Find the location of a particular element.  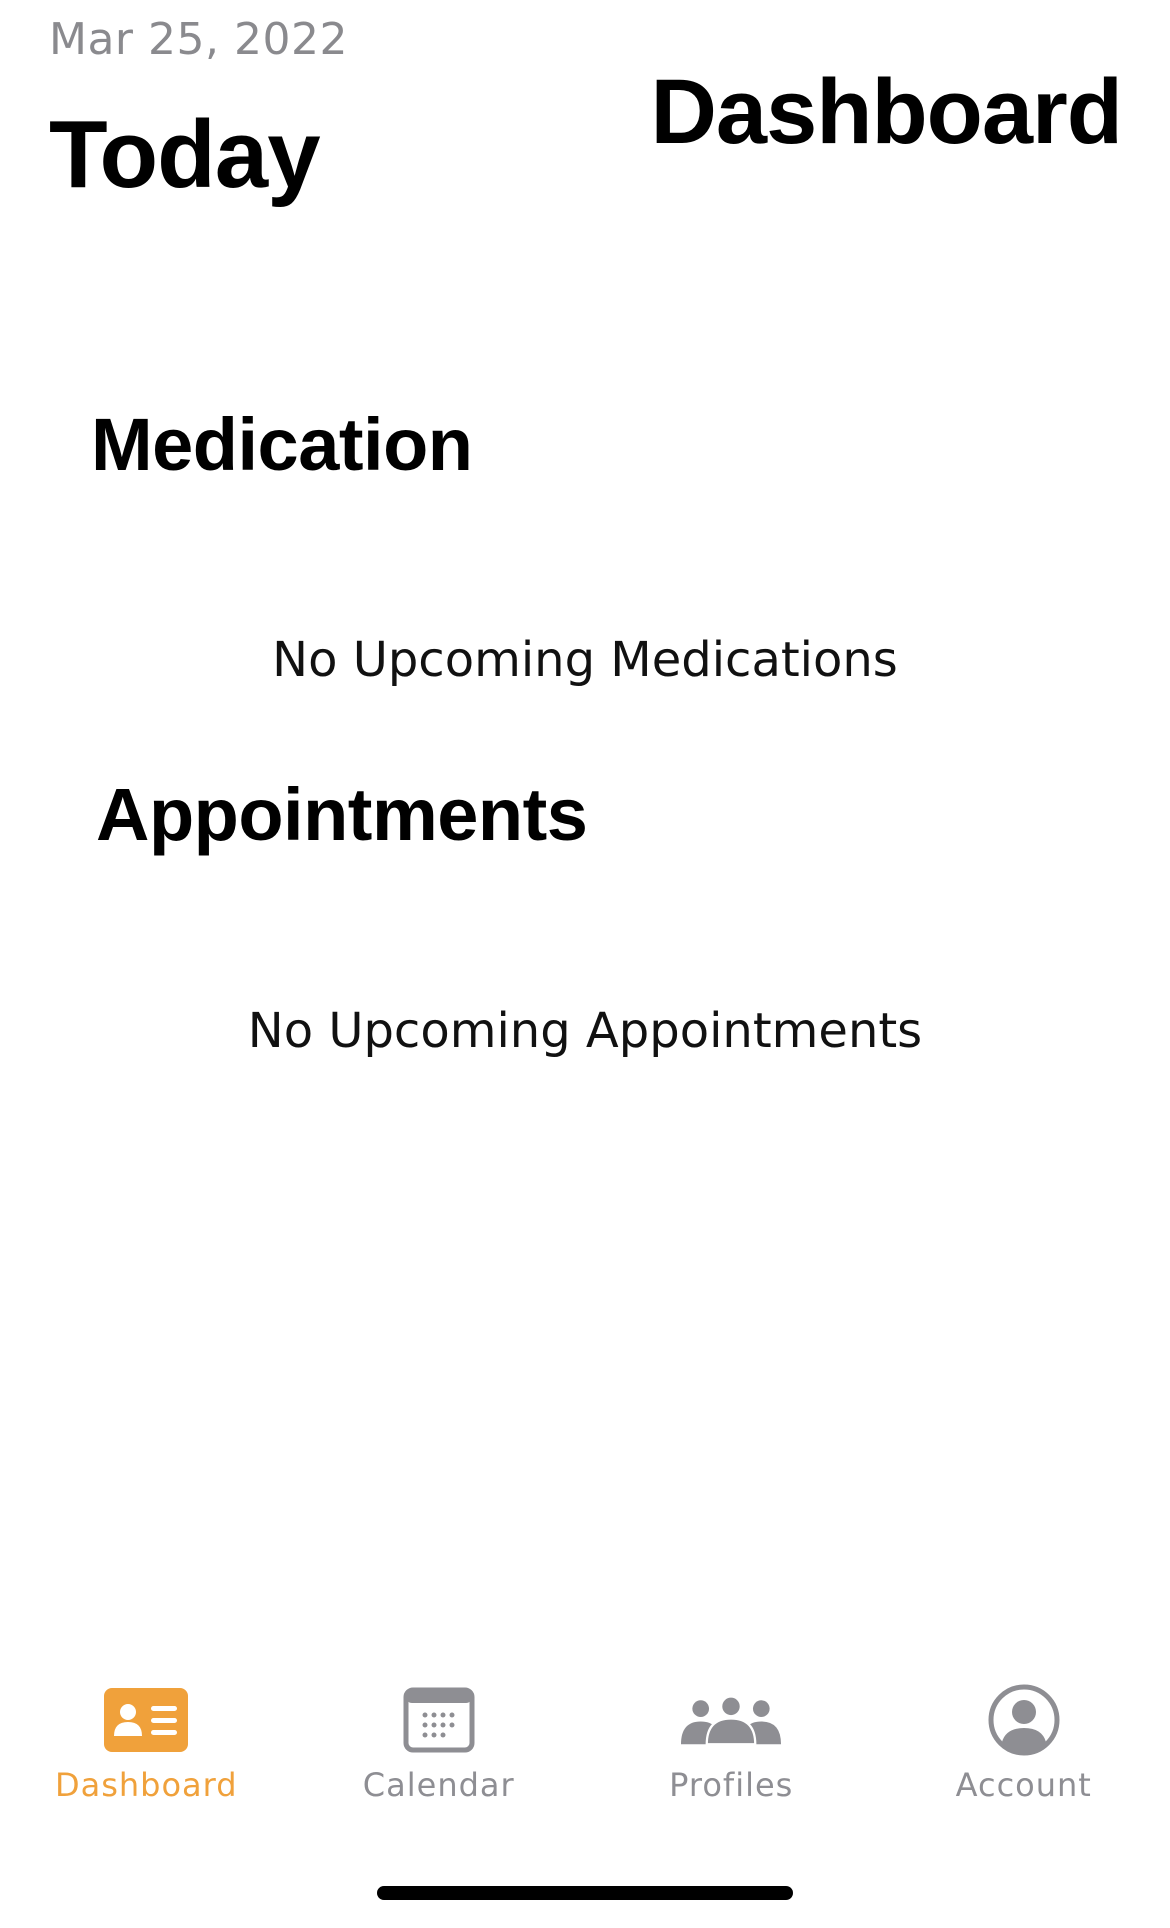

page-title: Dashboard is located at coordinates (886, 112).